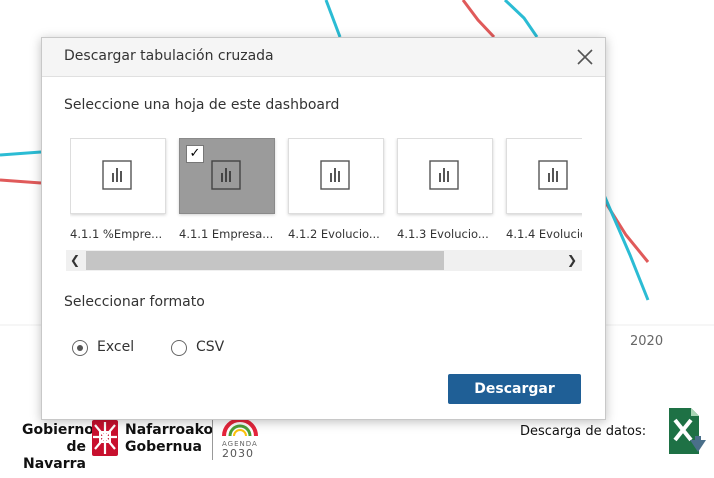 The height and width of the screenshot is (478, 714). Describe the element at coordinates (134, 302) in the screenshot. I see `format-section-label: Seleccionar formato` at that location.